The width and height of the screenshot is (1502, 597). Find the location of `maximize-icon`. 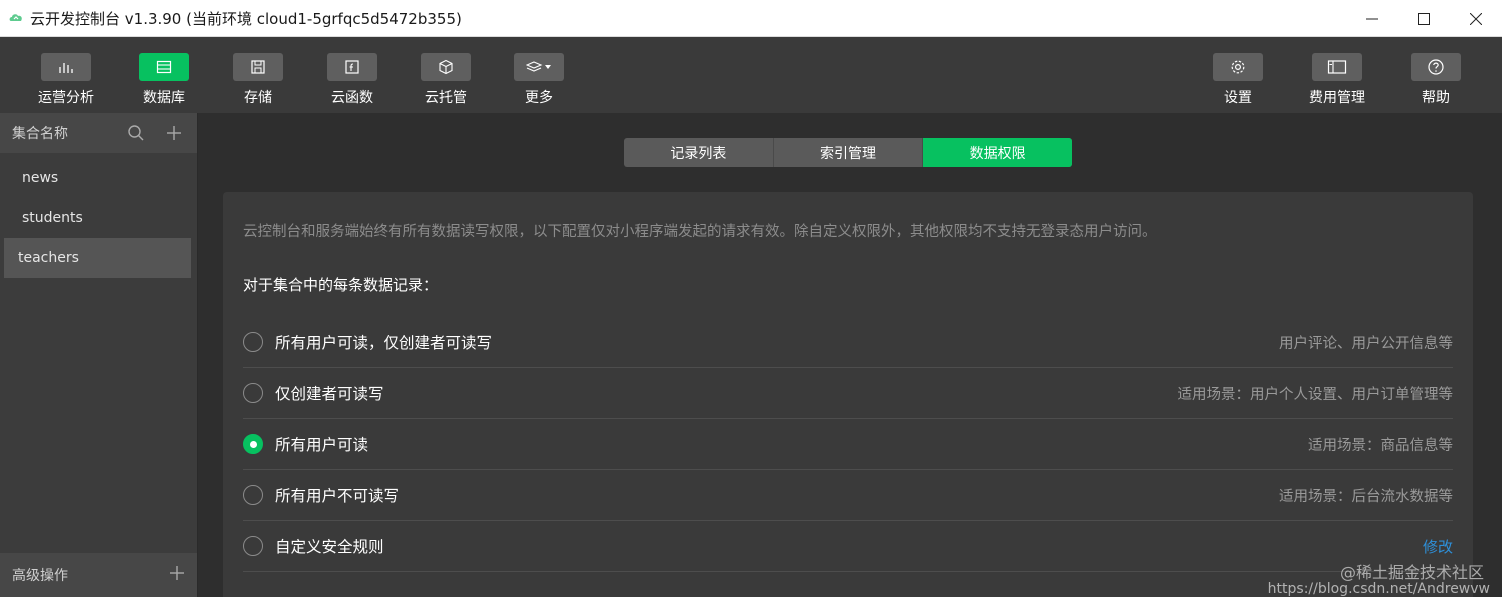

maximize-icon is located at coordinates (1424, 18).